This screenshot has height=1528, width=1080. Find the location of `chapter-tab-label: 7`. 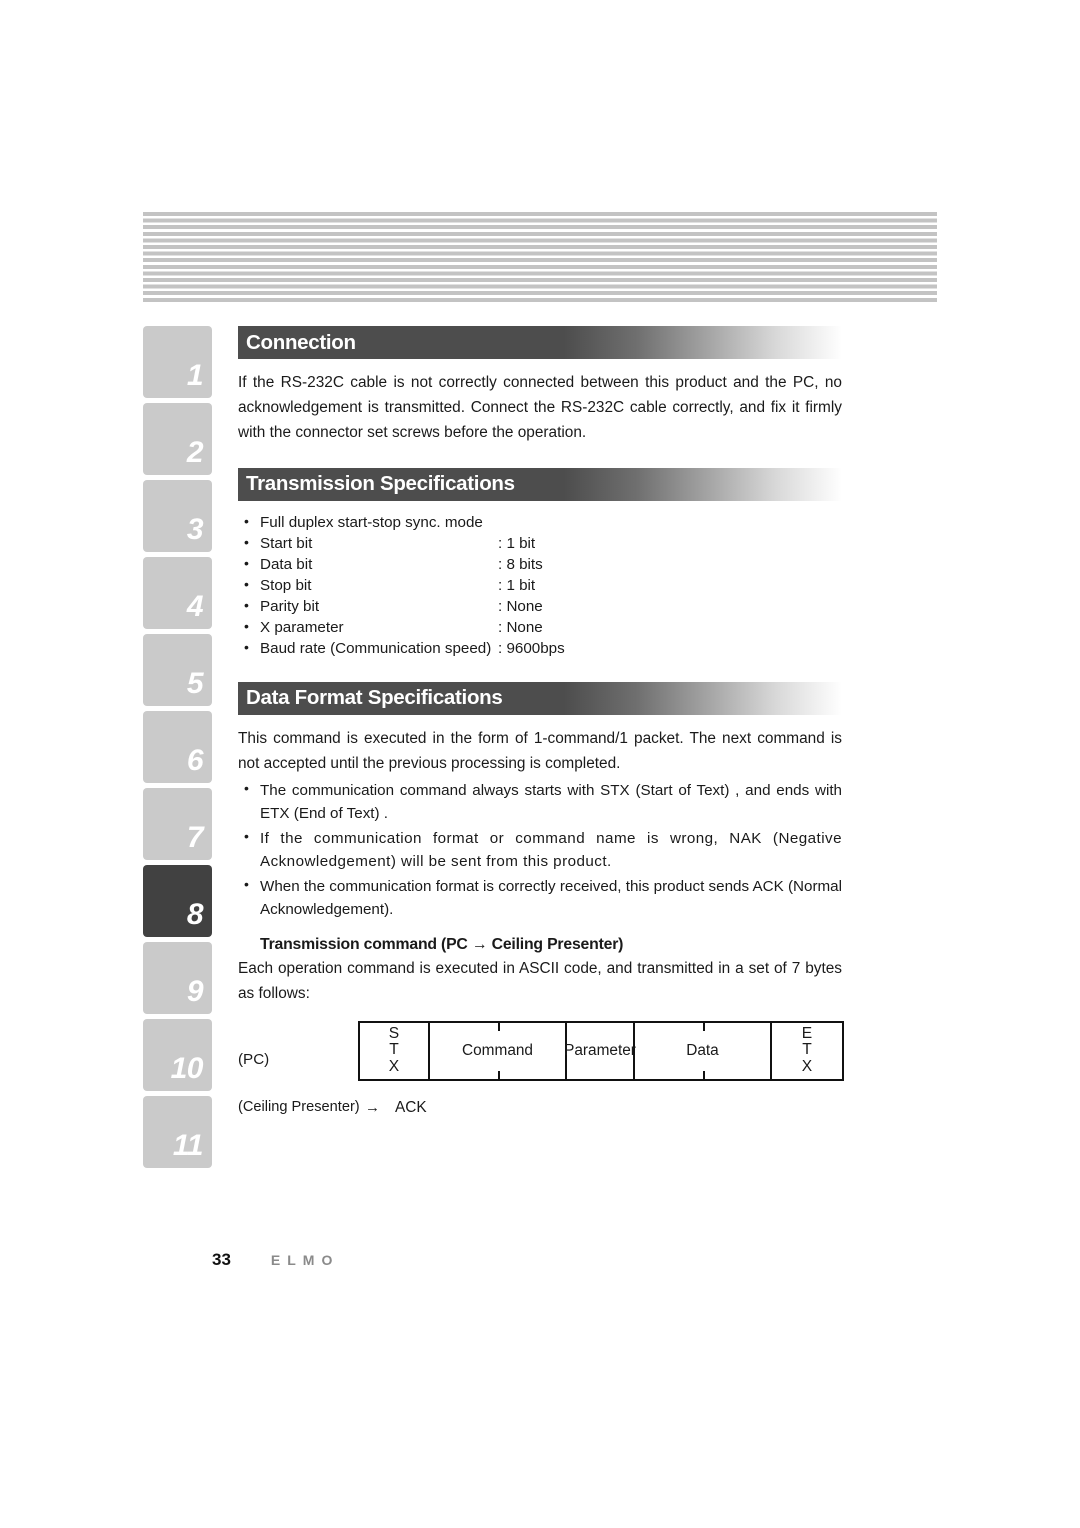

chapter-tab-label: 7 is located at coordinates (195, 837).